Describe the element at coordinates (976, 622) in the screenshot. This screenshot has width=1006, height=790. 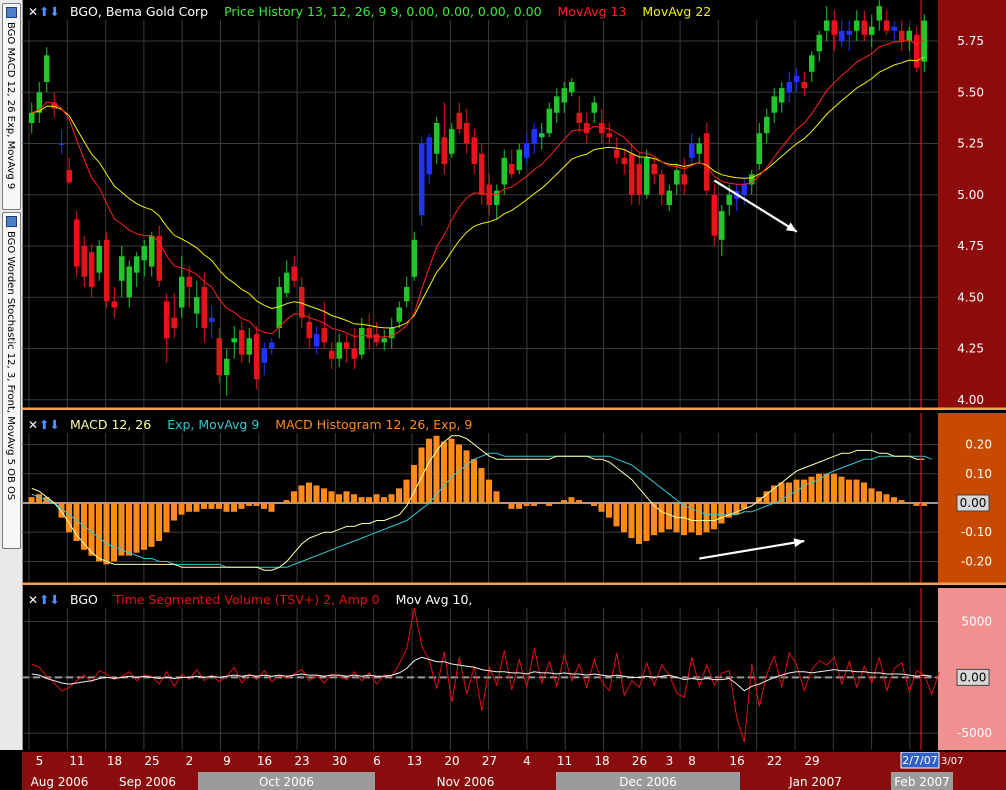
I see `tsv-axis-label: 5000` at that location.